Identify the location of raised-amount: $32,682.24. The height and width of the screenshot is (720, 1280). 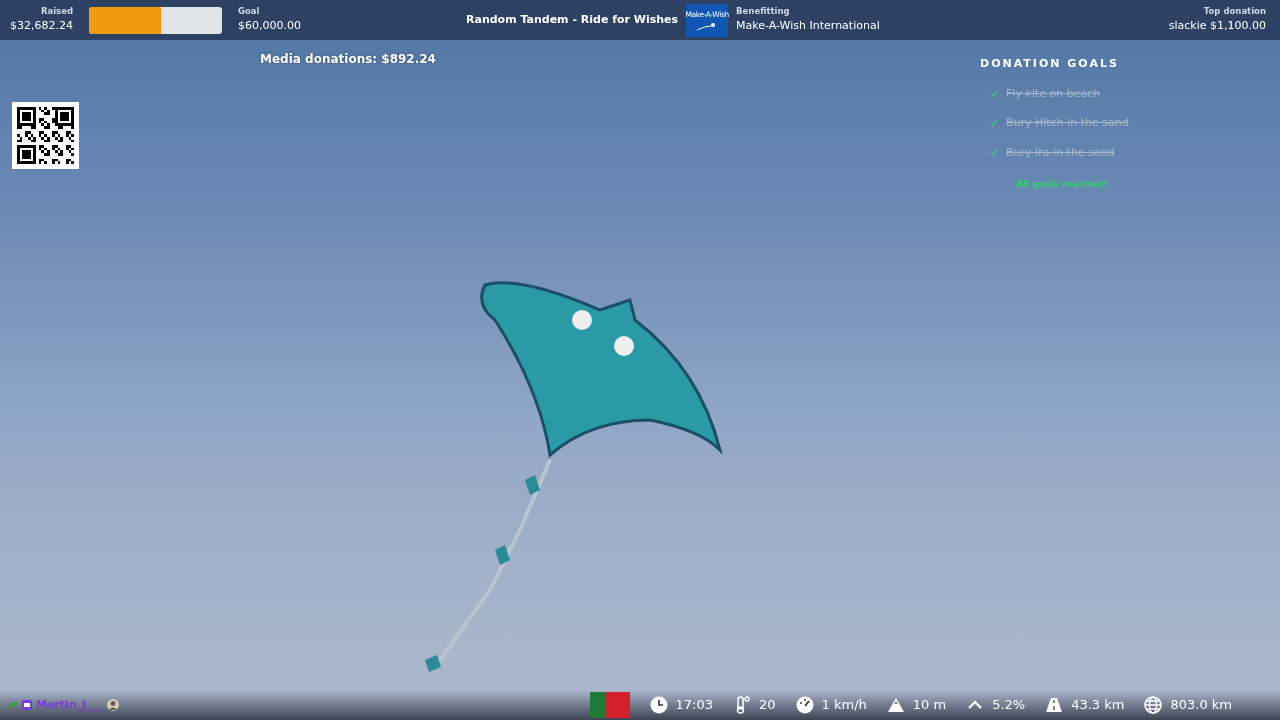
(41, 26).